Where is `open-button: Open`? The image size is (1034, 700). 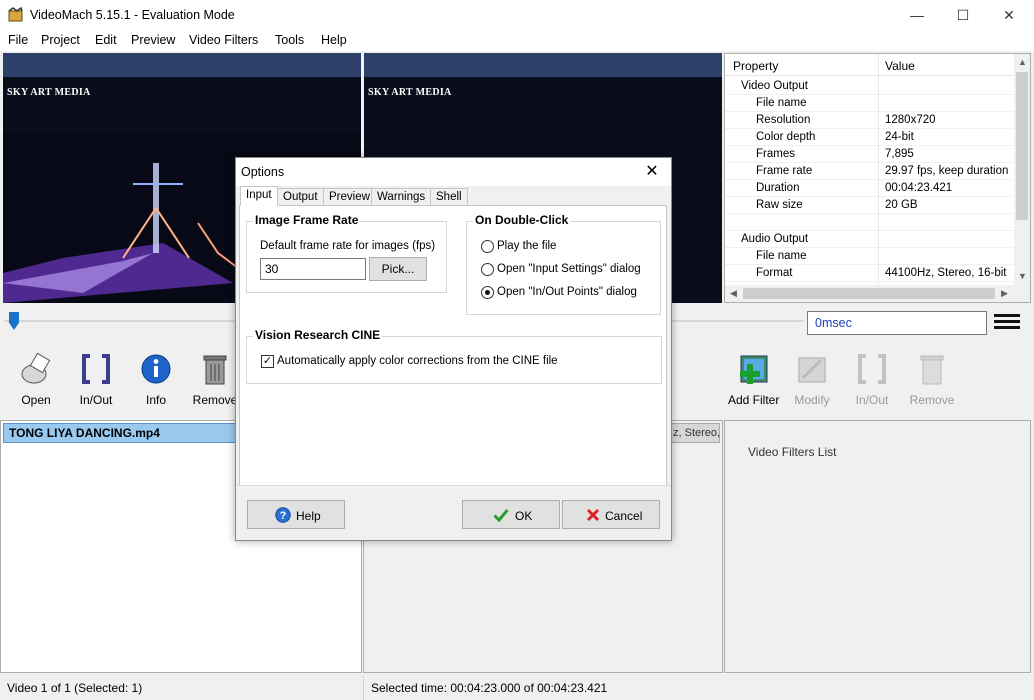
open-button: Open is located at coordinates (36, 379).